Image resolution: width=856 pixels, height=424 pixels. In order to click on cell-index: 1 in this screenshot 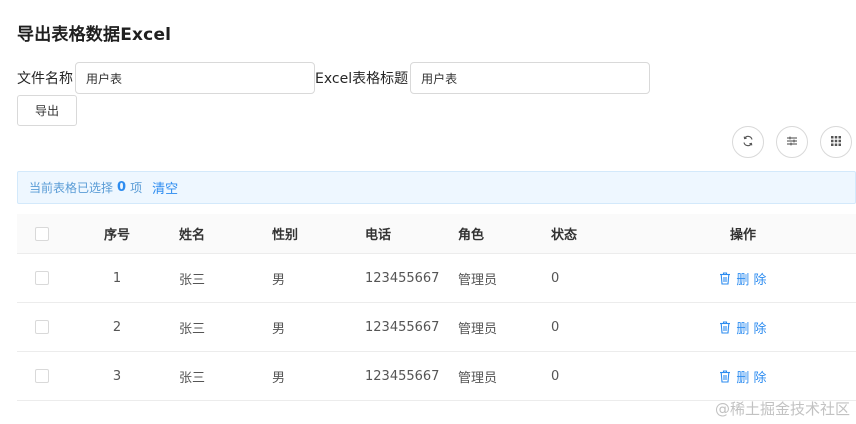, I will do `click(117, 278)`.